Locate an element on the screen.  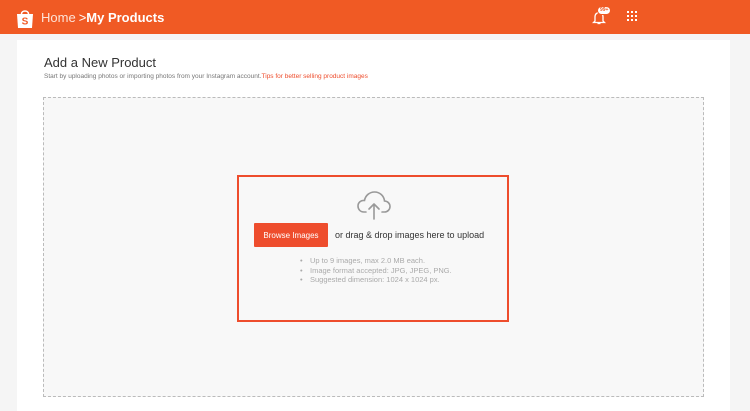
shopee-bag-icon: S is located at coordinates (25, 18).